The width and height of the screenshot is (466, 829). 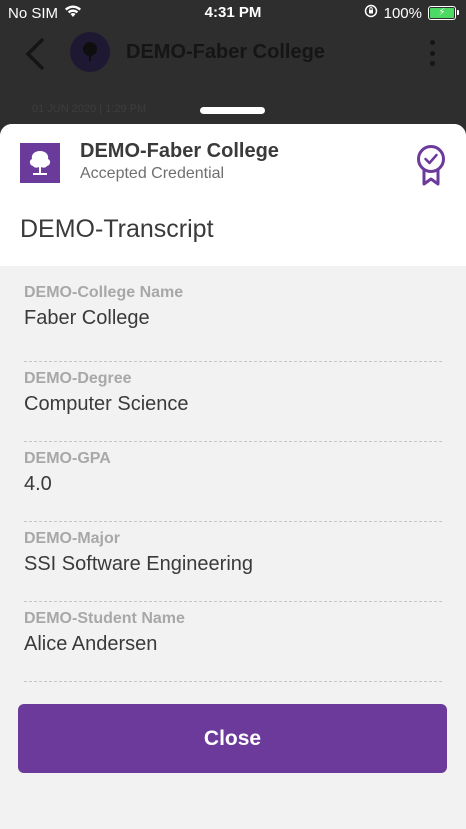 What do you see at coordinates (233, 402) in the screenshot?
I see `field-row: DEMO-Degree Computer Science` at bounding box center [233, 402].